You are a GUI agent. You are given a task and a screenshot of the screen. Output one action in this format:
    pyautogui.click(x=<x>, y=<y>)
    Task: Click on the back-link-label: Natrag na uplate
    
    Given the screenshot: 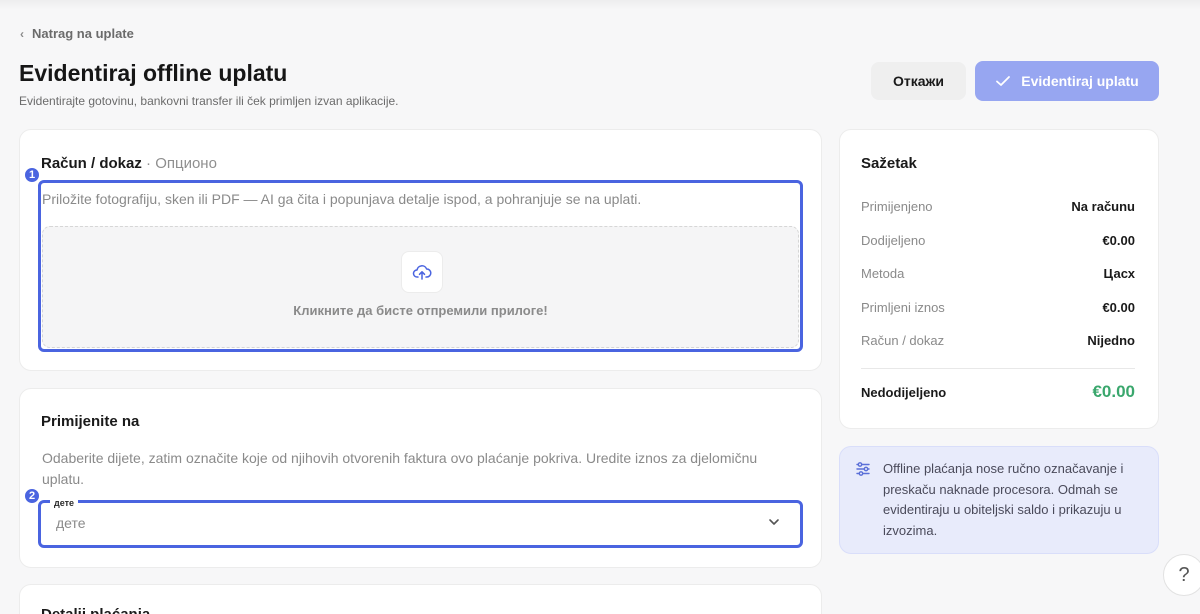 What is the action you would take?
    pyautogui.click(x=83, y=33)
    